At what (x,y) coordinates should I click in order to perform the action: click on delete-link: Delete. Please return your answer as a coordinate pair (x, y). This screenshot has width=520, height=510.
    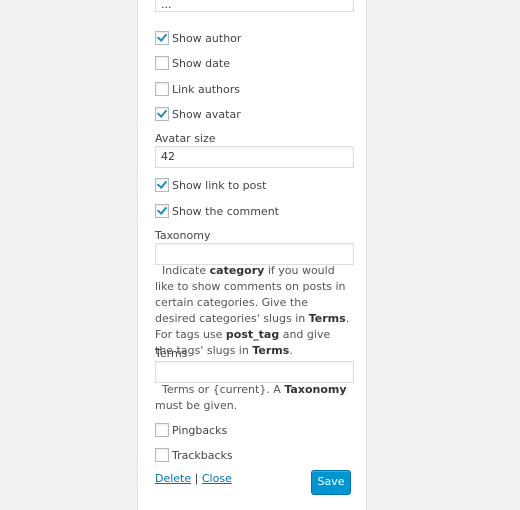
    Looking at the image, I should click on (173, 478).